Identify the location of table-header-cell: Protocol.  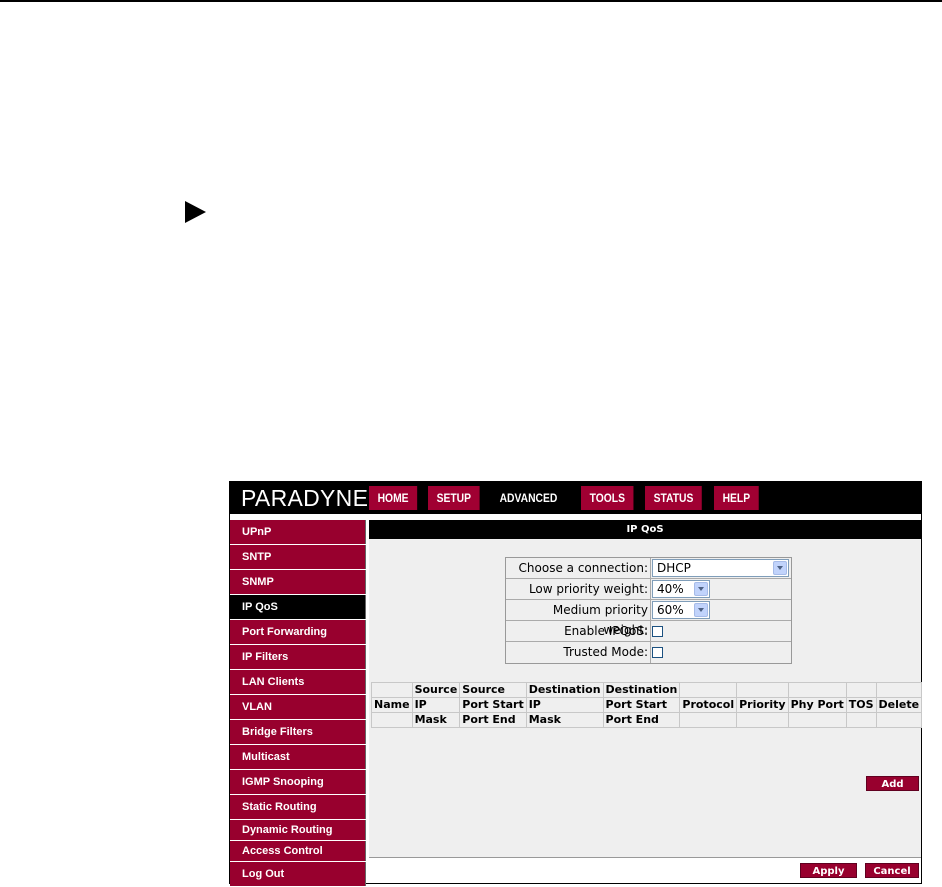
(708, 705).